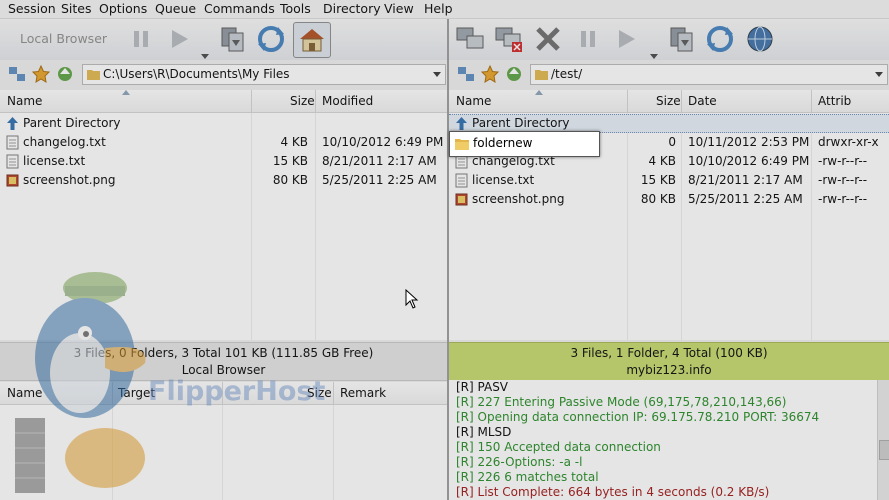 The image size is (889, 500). I want to click on file-date: 10/10/2012 6:49 PM, so click(749, 161).